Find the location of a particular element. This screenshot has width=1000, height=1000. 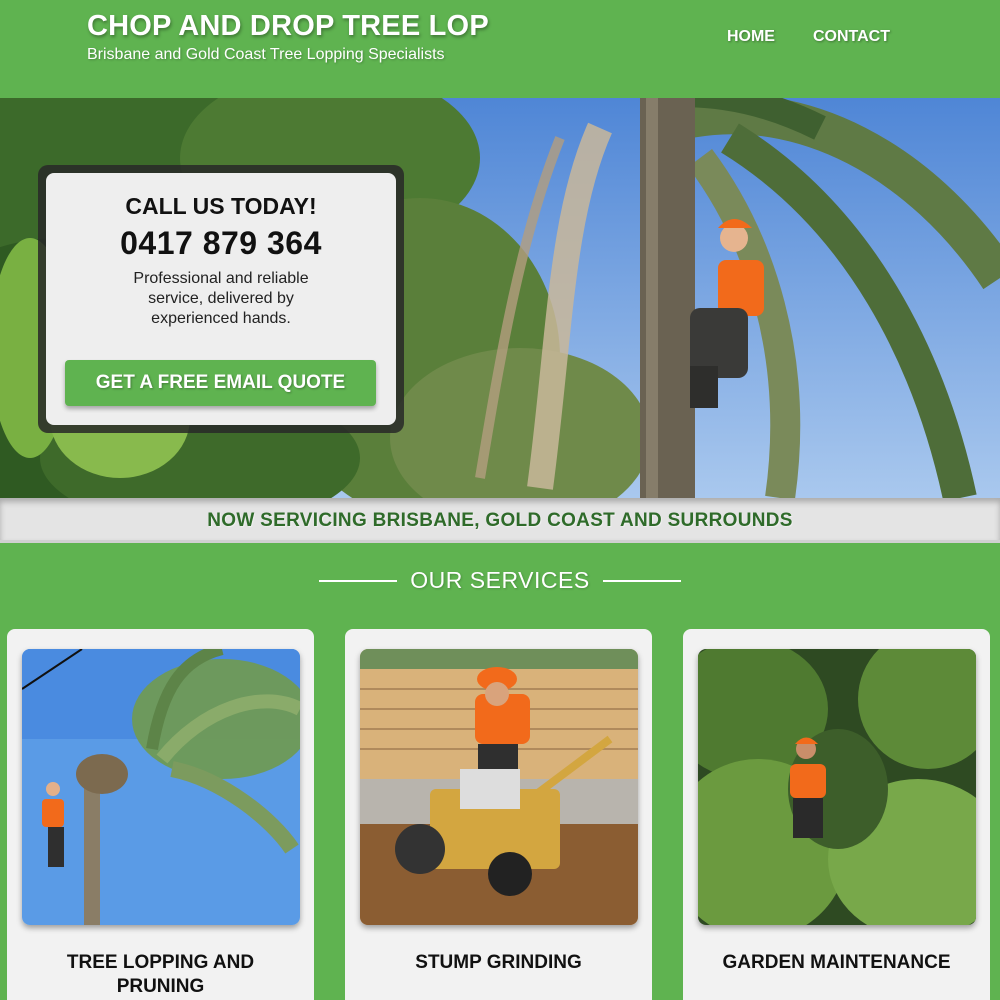

service-card-stump-grinding: STUMP GRINDING is located at coordinates (498, 814).